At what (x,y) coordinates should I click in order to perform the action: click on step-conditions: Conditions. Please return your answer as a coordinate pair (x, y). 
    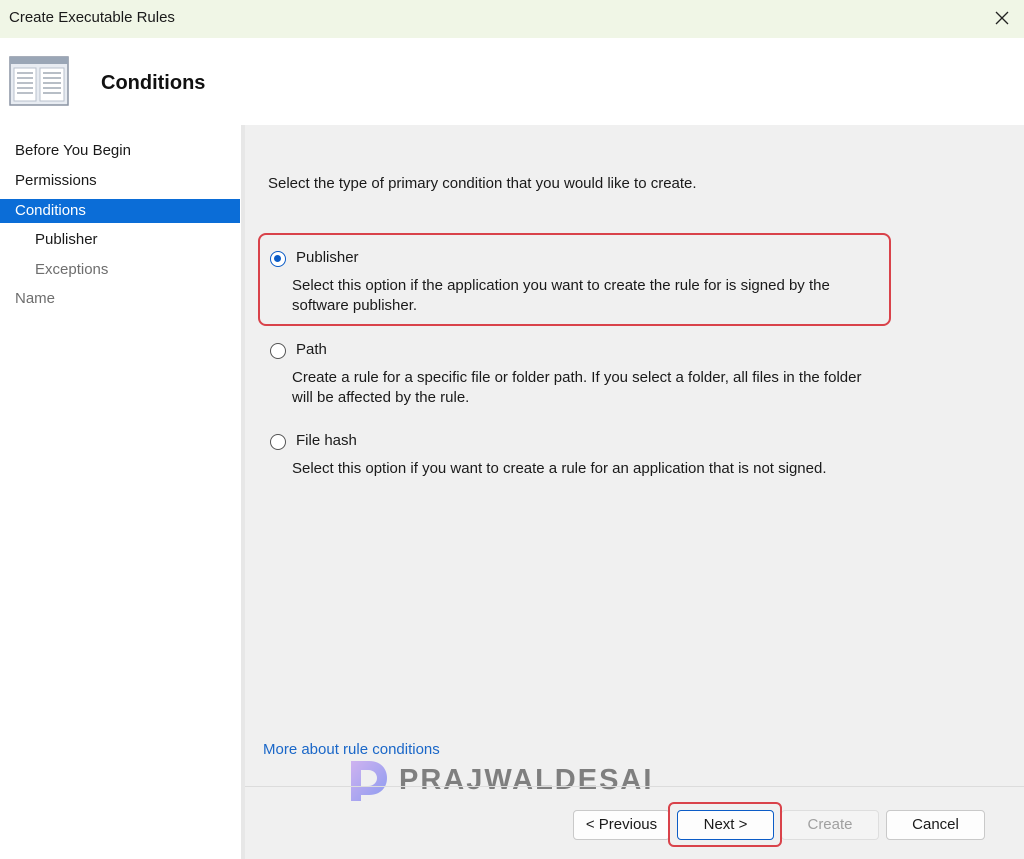
    Looking at the image, I should click on (120, 211).